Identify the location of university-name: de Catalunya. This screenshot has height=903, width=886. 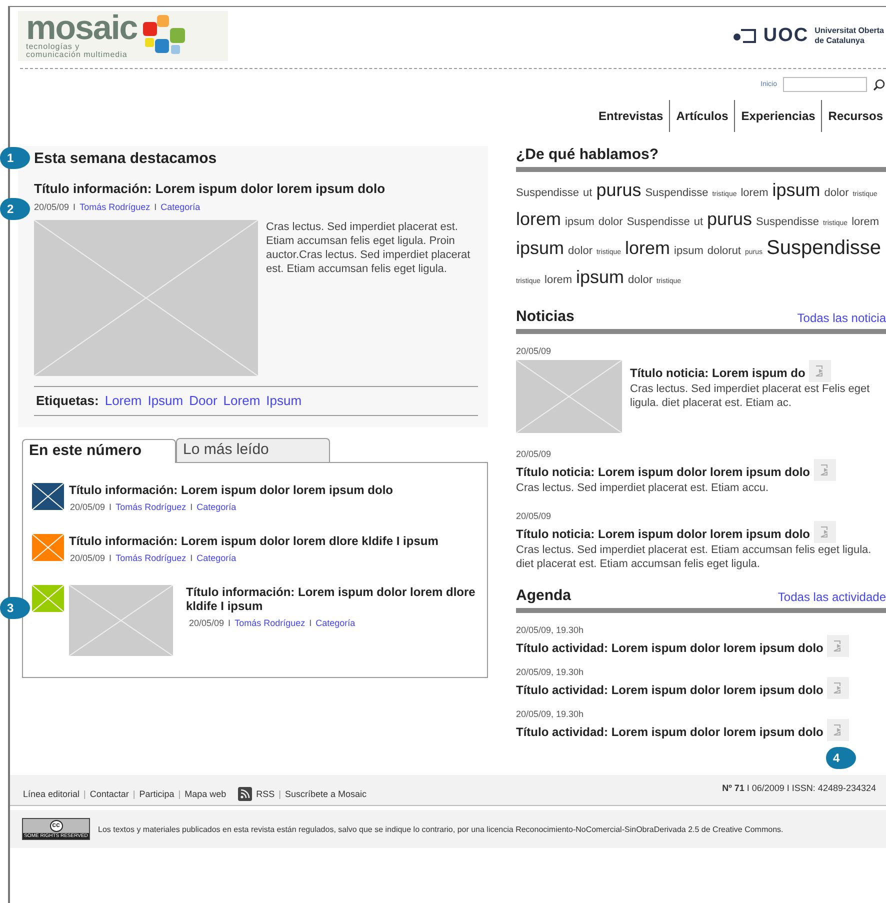
(840, 41).